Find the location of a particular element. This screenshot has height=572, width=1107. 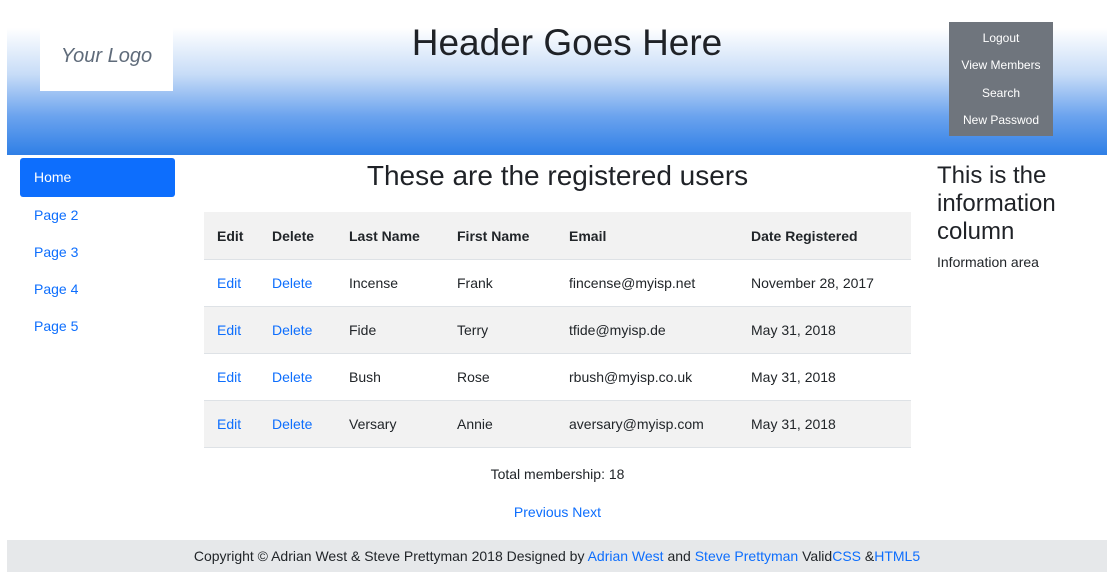

header-menu: Logout View Members Search New Passwod is located at coordinates (1001, 79).